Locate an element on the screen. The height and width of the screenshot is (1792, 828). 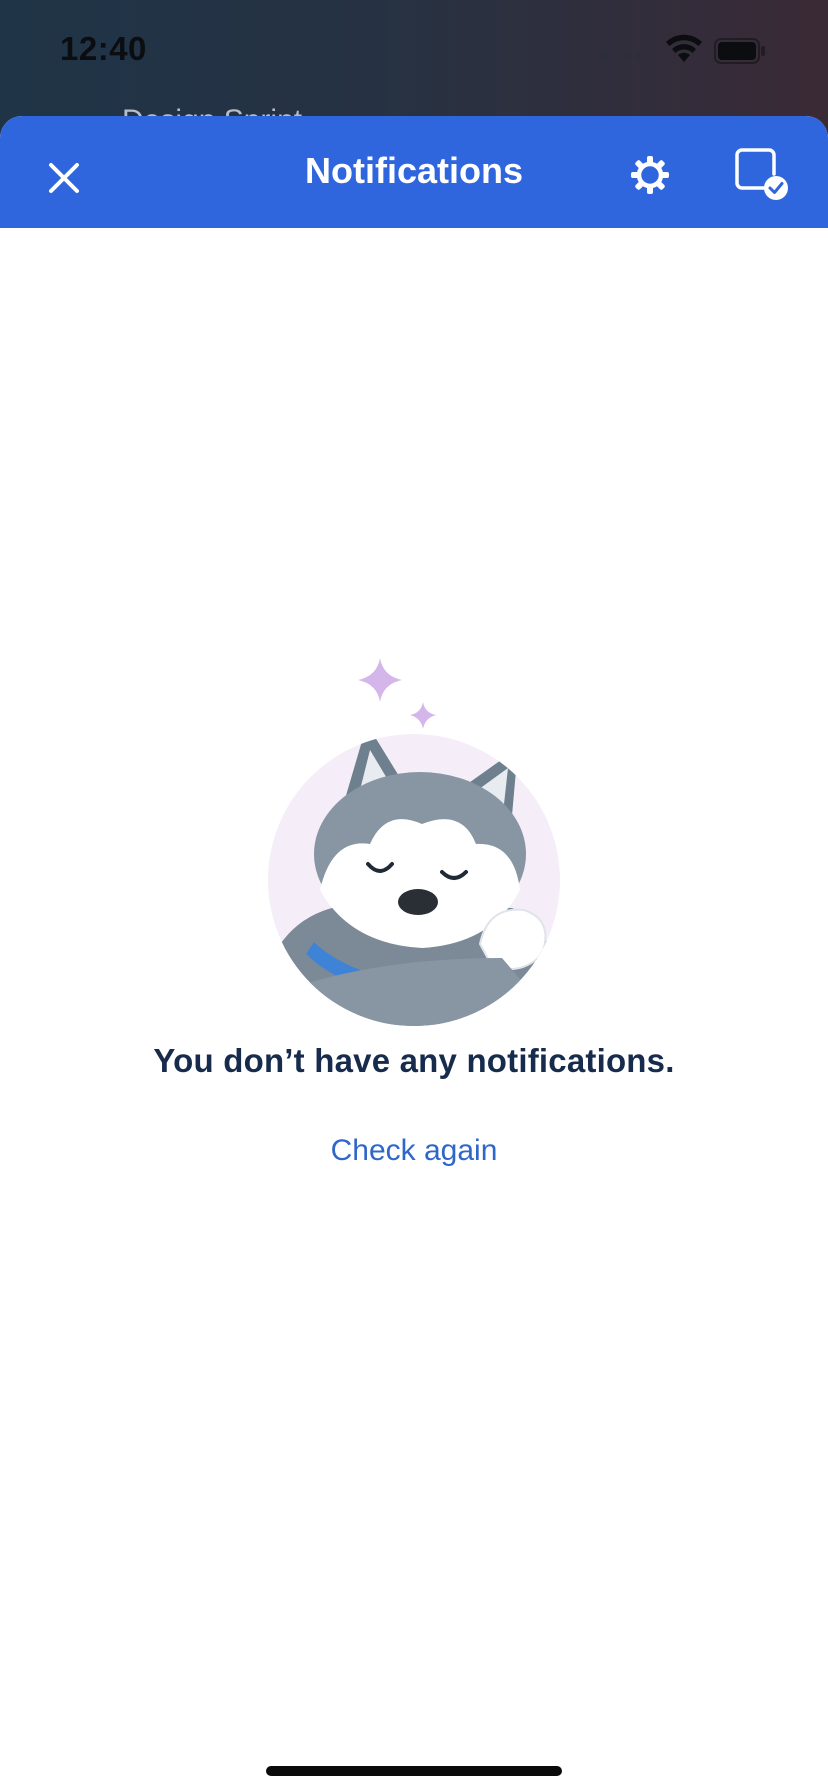
status-bar: 12:40 is located at coordinates (414, 50).